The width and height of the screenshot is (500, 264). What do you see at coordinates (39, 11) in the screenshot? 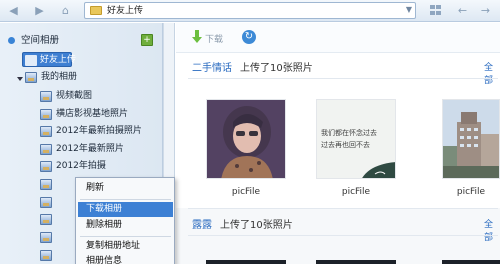
I see `forward-arrow-icon: ▶` at bounding box center [39, 11].